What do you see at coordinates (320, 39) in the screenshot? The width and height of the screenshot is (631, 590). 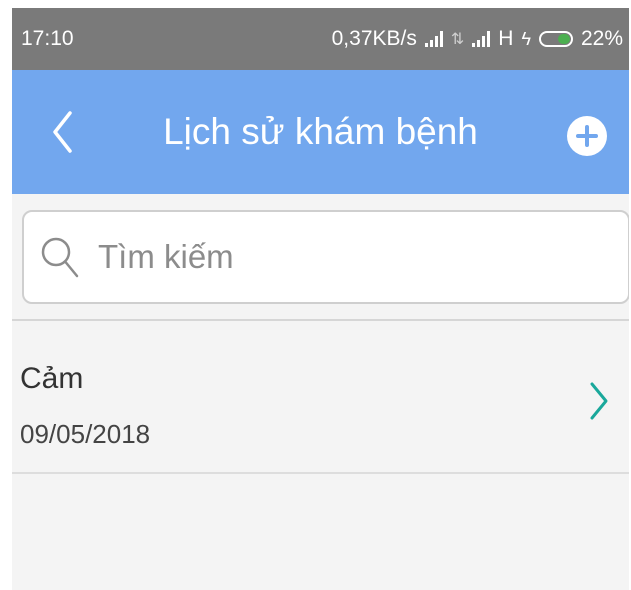 I see `status-bar: 17:10 0,37KB/s ⇅ H ϟ 22%` at bounding box center [320, 39].